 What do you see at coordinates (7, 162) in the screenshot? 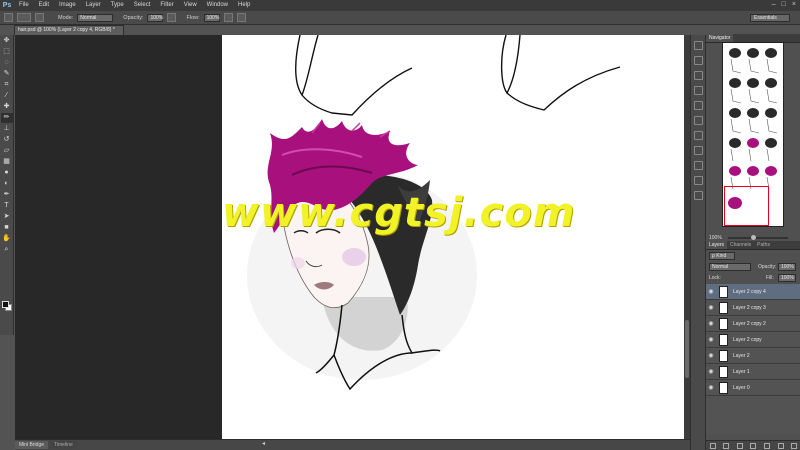
I see `gradient-icon: ▦` at bounding box center [7, 162].